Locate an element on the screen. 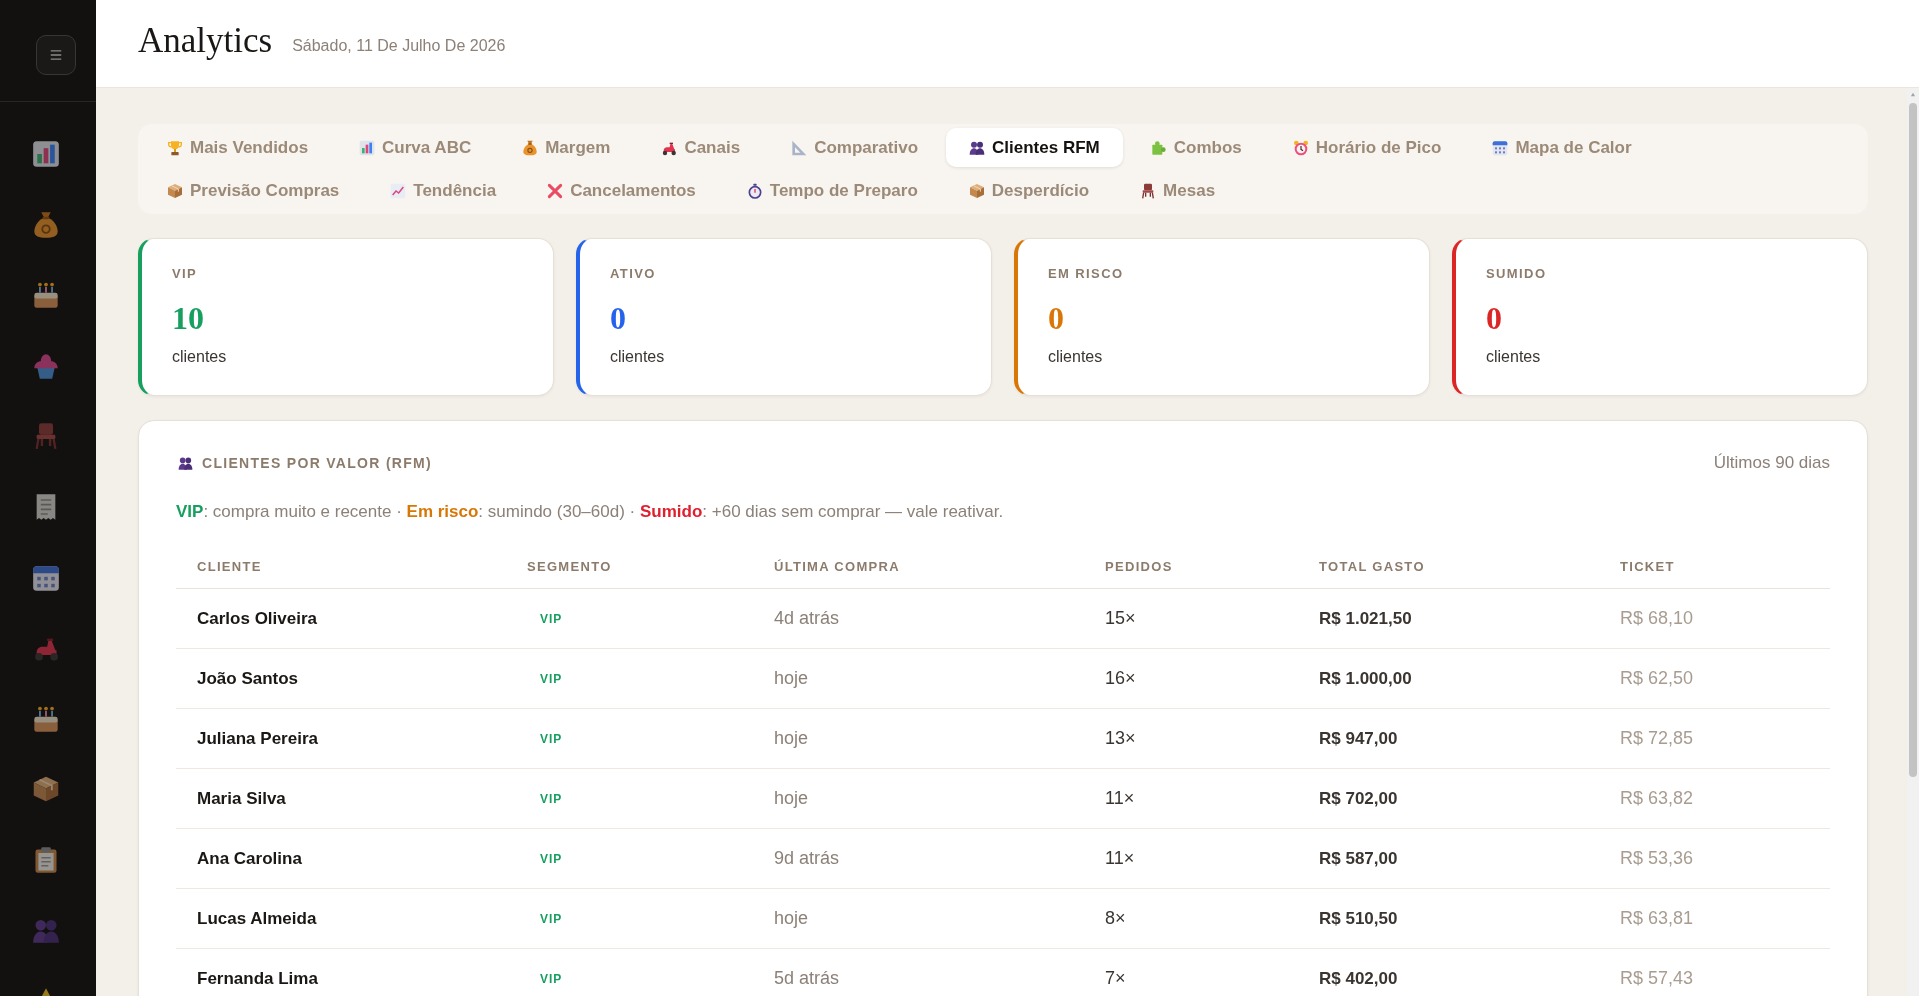  menu-button is located at coordinates (56, 55).